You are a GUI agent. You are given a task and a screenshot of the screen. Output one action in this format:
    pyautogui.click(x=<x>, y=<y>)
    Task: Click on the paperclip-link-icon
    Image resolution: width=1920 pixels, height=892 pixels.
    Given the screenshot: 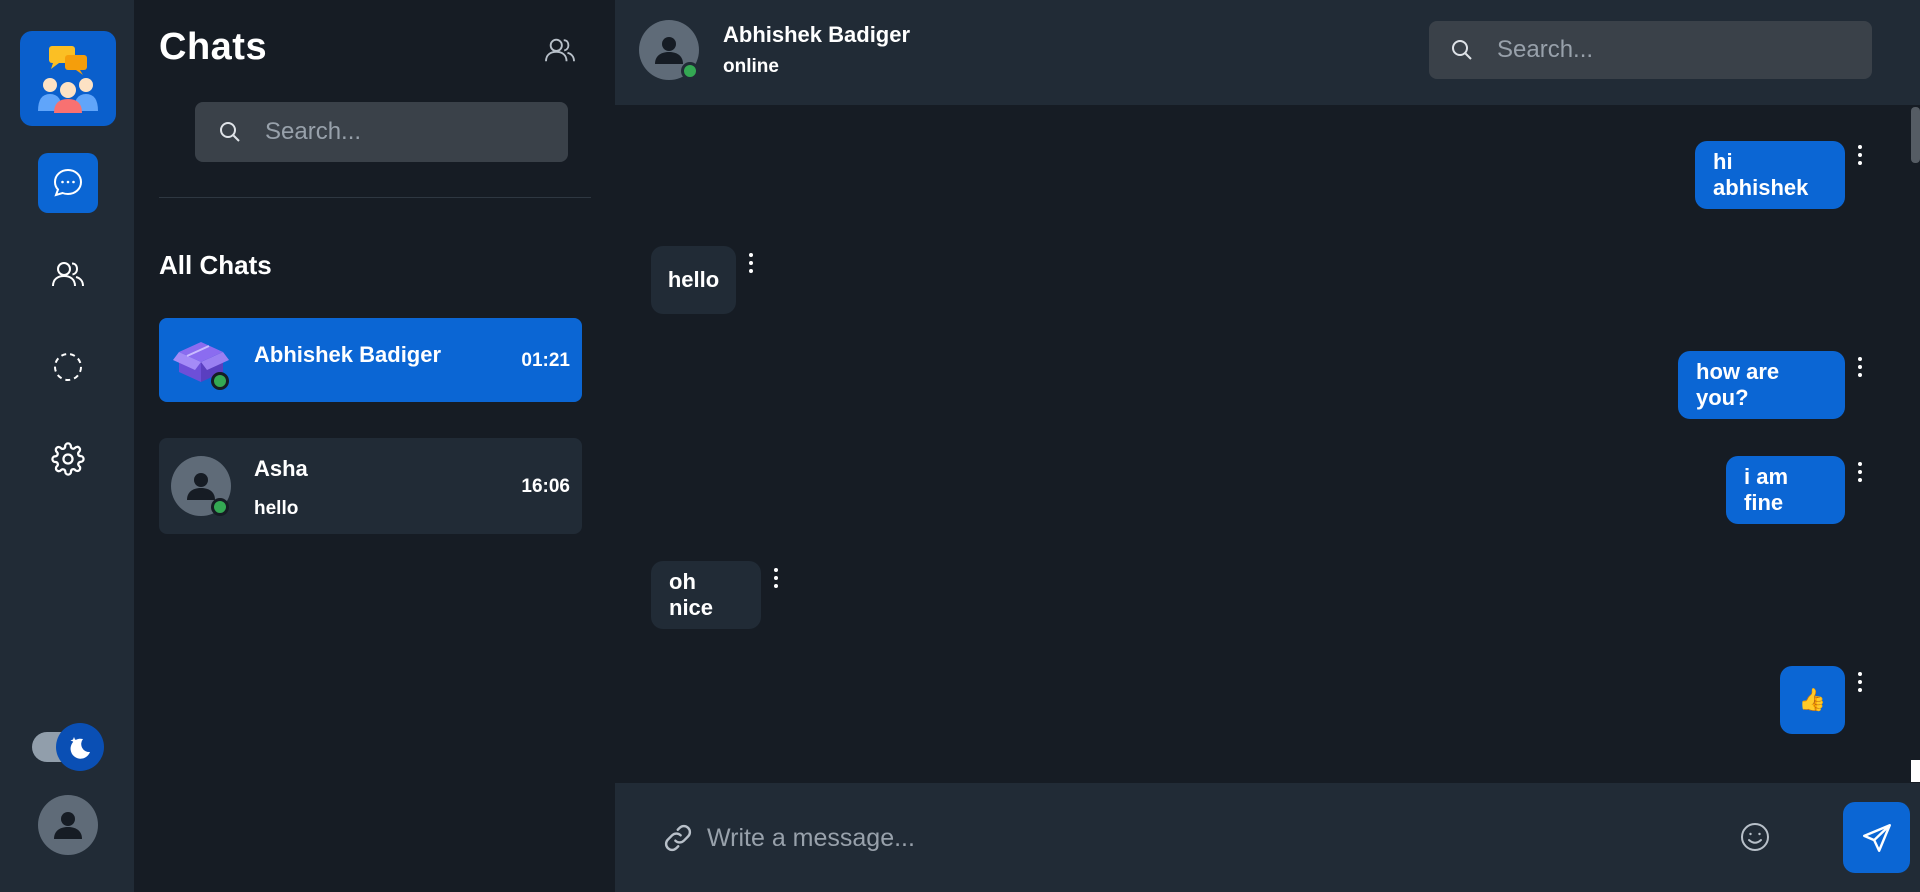 What is the action you would take?
    pyautogui.click(x=678, y=838)
    